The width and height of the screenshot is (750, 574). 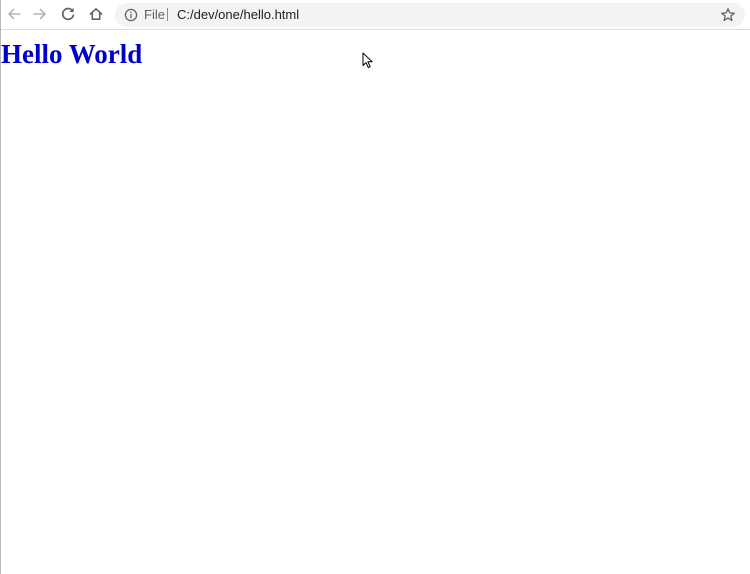 I want to click on arrow-left-icon, so click(x=14, y=14).